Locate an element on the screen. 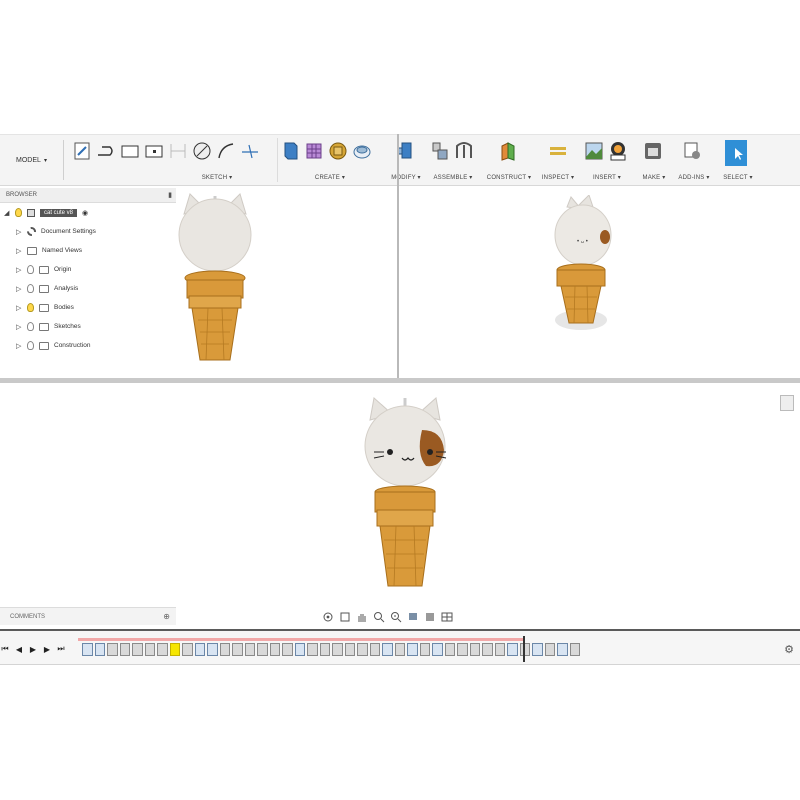 This screenshot has width=800, height=800. projection-icon is located at coordinates (178, 151).